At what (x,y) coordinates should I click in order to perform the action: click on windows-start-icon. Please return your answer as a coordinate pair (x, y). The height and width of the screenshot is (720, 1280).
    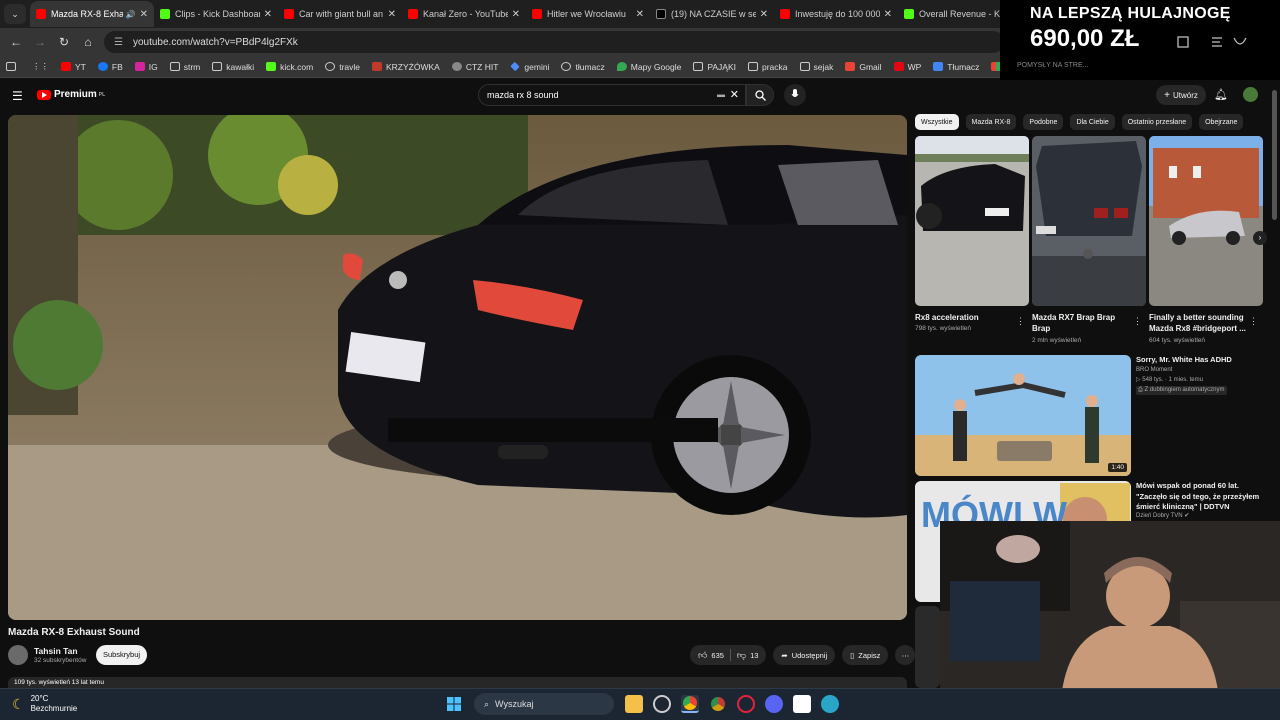
    Looking at the image, I should click on (454, 704).